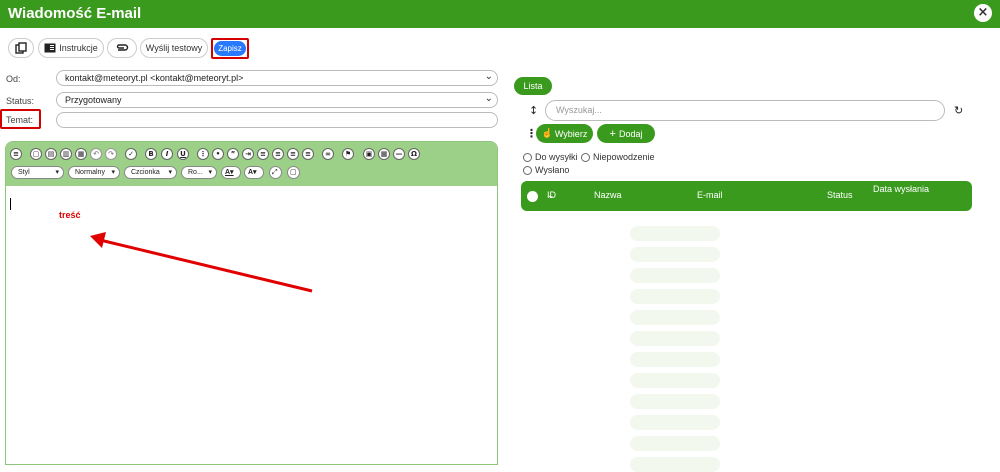 The height and width of the screenshot is (472, 1000). What do you see at coordinates (630, 133) in the screenshot?
I see `dodaj-label: Dodaj` at bounding box center [630, 133].